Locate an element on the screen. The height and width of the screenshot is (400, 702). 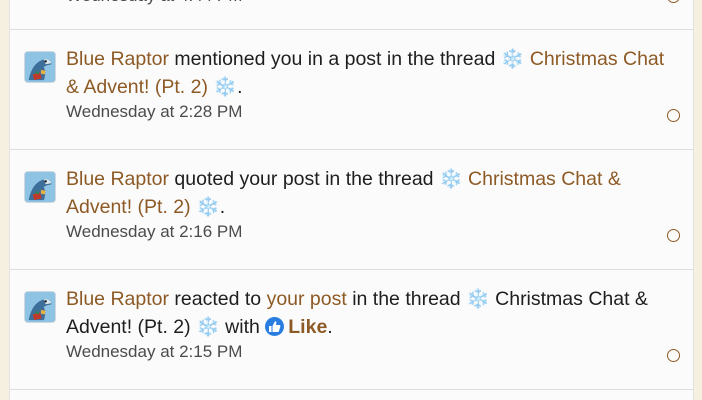
thumbs-up-icon is located at coordinates (275, 326).